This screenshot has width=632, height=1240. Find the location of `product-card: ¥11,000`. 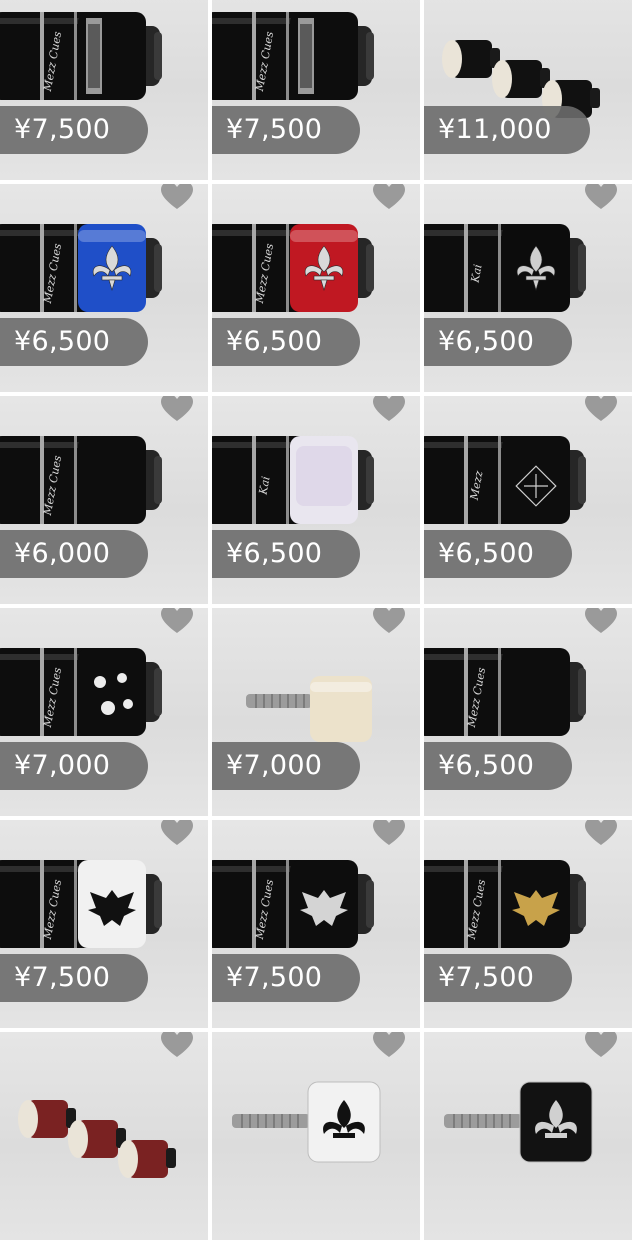

product-card: ¥11,000 is located at coordinates (528, 90).